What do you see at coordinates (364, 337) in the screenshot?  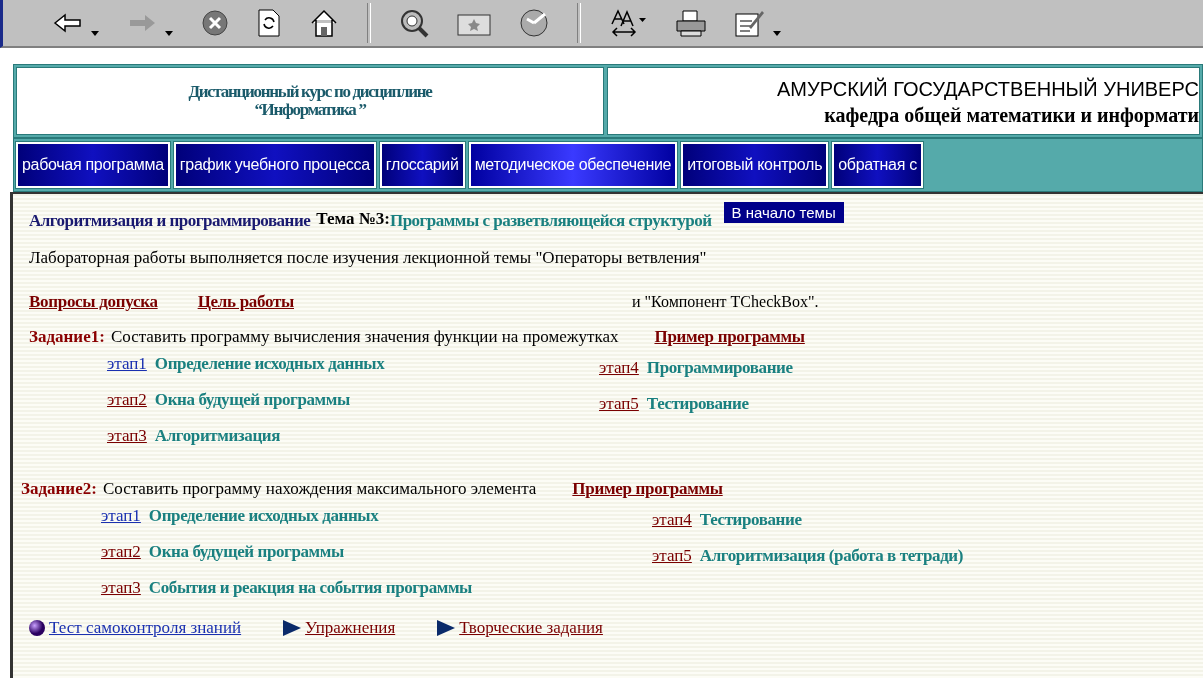 I see `task-text: Составить программу вычисления значения функции на промежутках` at bounding box center [364, 337].